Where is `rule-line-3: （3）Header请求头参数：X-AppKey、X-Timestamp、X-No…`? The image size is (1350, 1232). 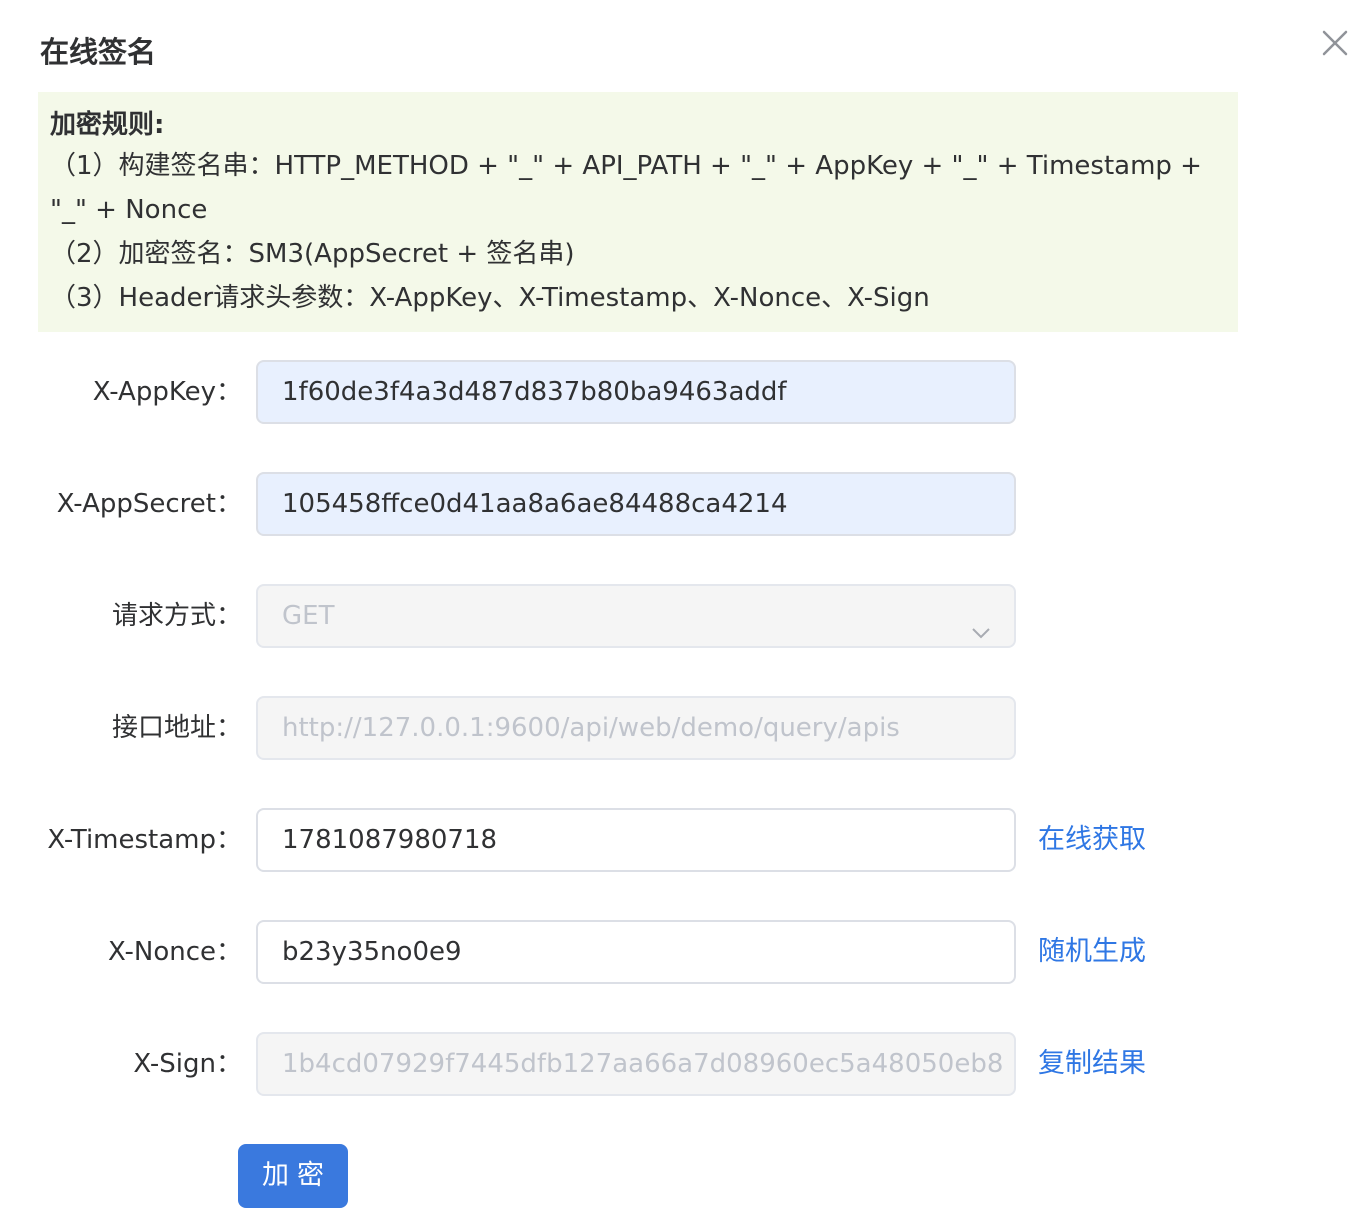
rule-line-3: （3）Header请求头参数：X-AppKey、X-Timestamp、X-No… is located at coordinates (490, 298).